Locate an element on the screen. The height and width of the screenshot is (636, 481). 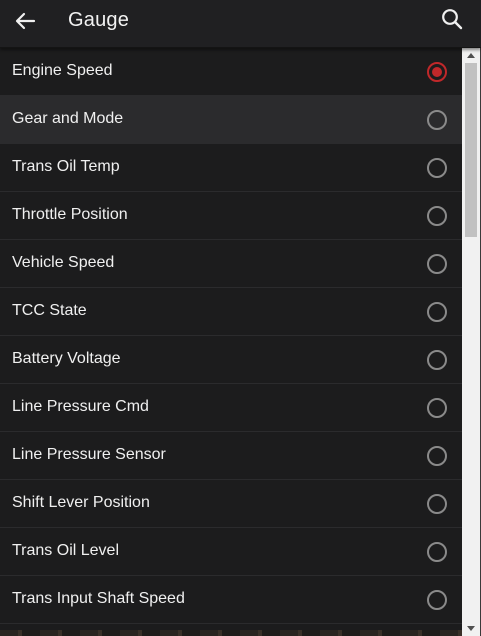
list-item-gear-and-mode: Gear and Mode is located at coordinates (231, 120).